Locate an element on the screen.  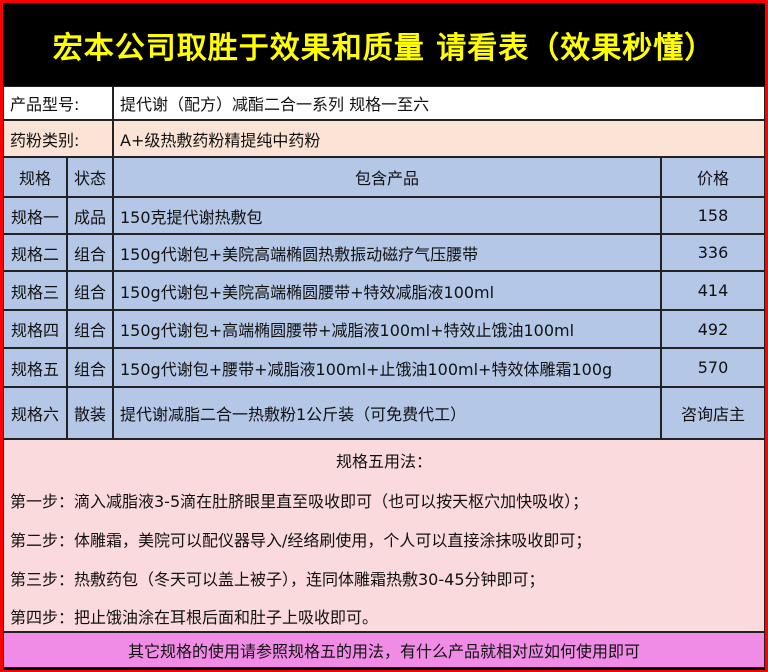
row-4-product: 150g代谢包+高端椭圆腰带+减脂液100ml+特效止饿油100ml is located at coordinates (387, 329).